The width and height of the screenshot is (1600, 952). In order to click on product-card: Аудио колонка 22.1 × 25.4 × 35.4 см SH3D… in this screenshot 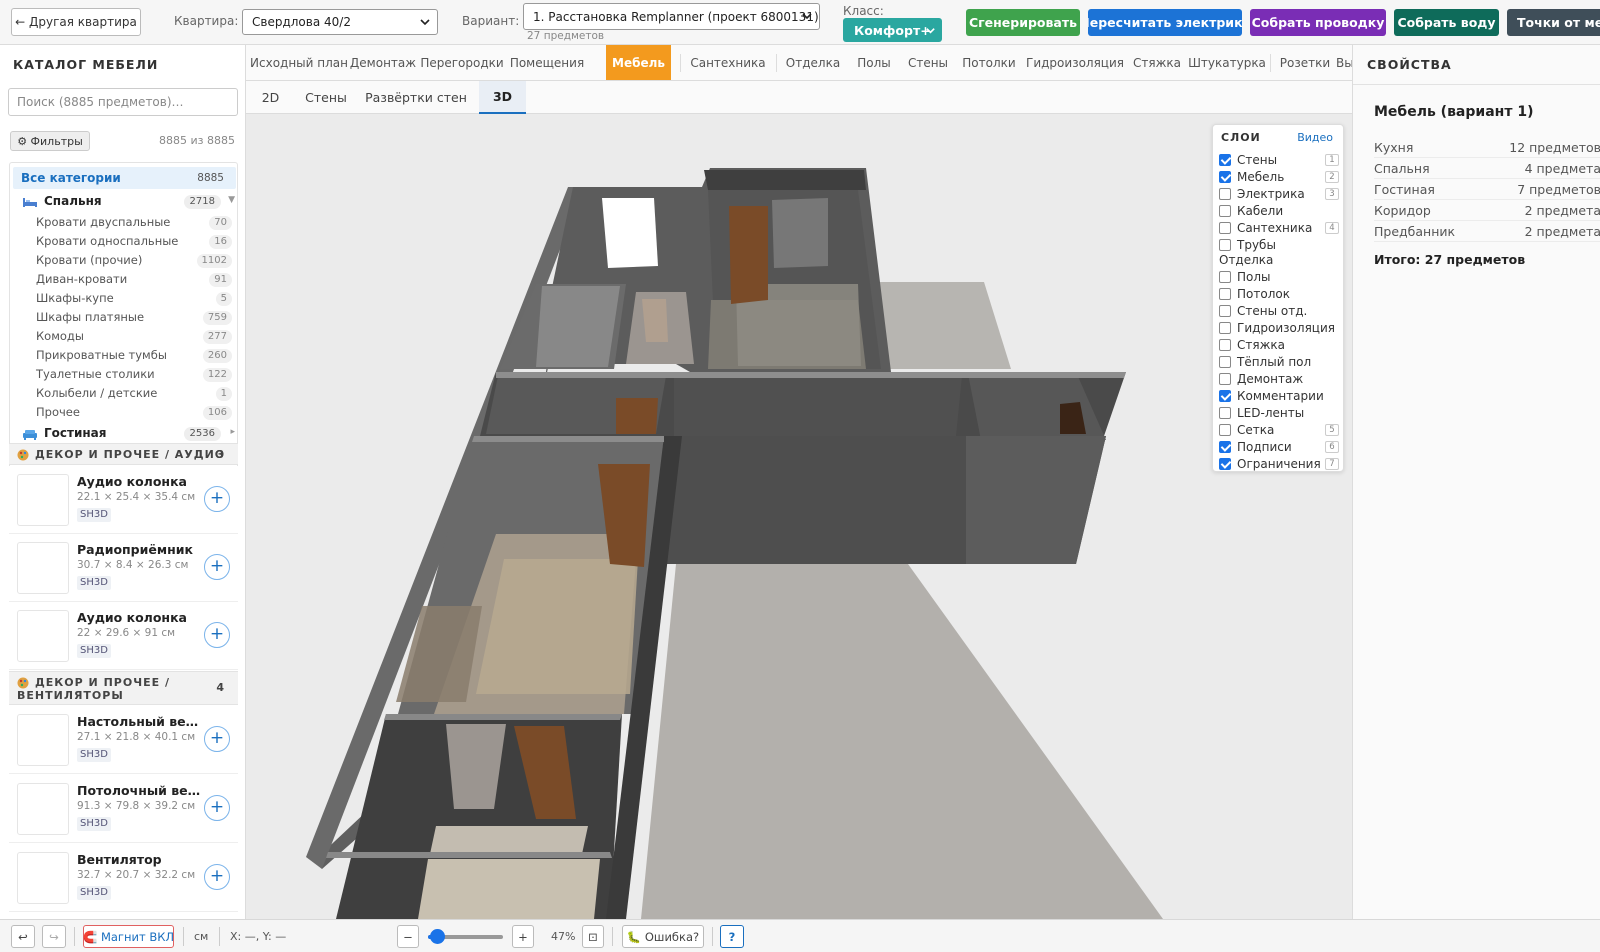, I will do `click(123, 500)`.